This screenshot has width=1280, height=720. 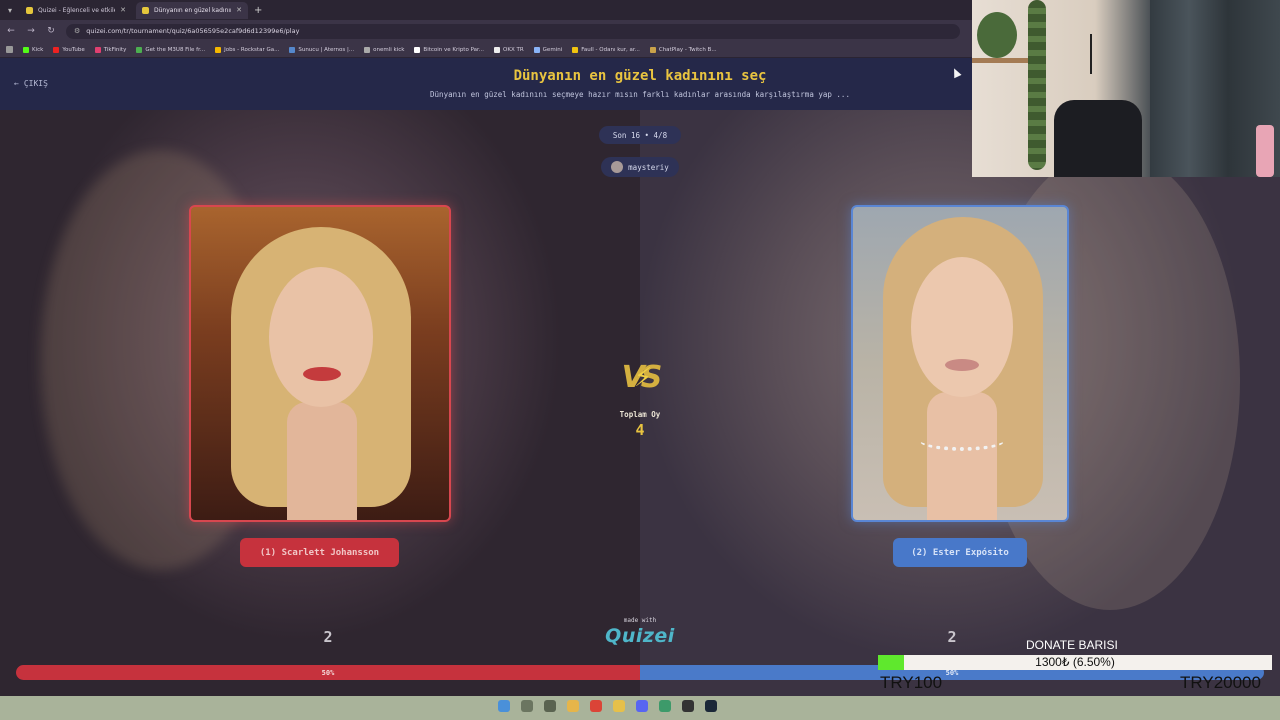 I want to click on bookmark-label: onemli kick, so click(x=389, y=49).